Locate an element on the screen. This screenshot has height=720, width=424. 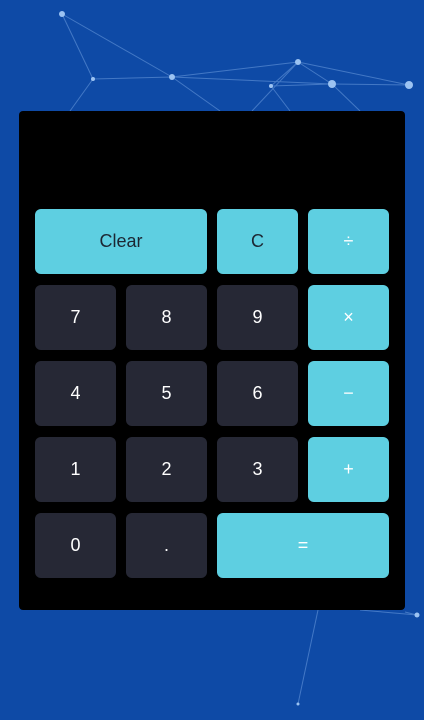
multiply-button: × is located at coordinates (348, 317).